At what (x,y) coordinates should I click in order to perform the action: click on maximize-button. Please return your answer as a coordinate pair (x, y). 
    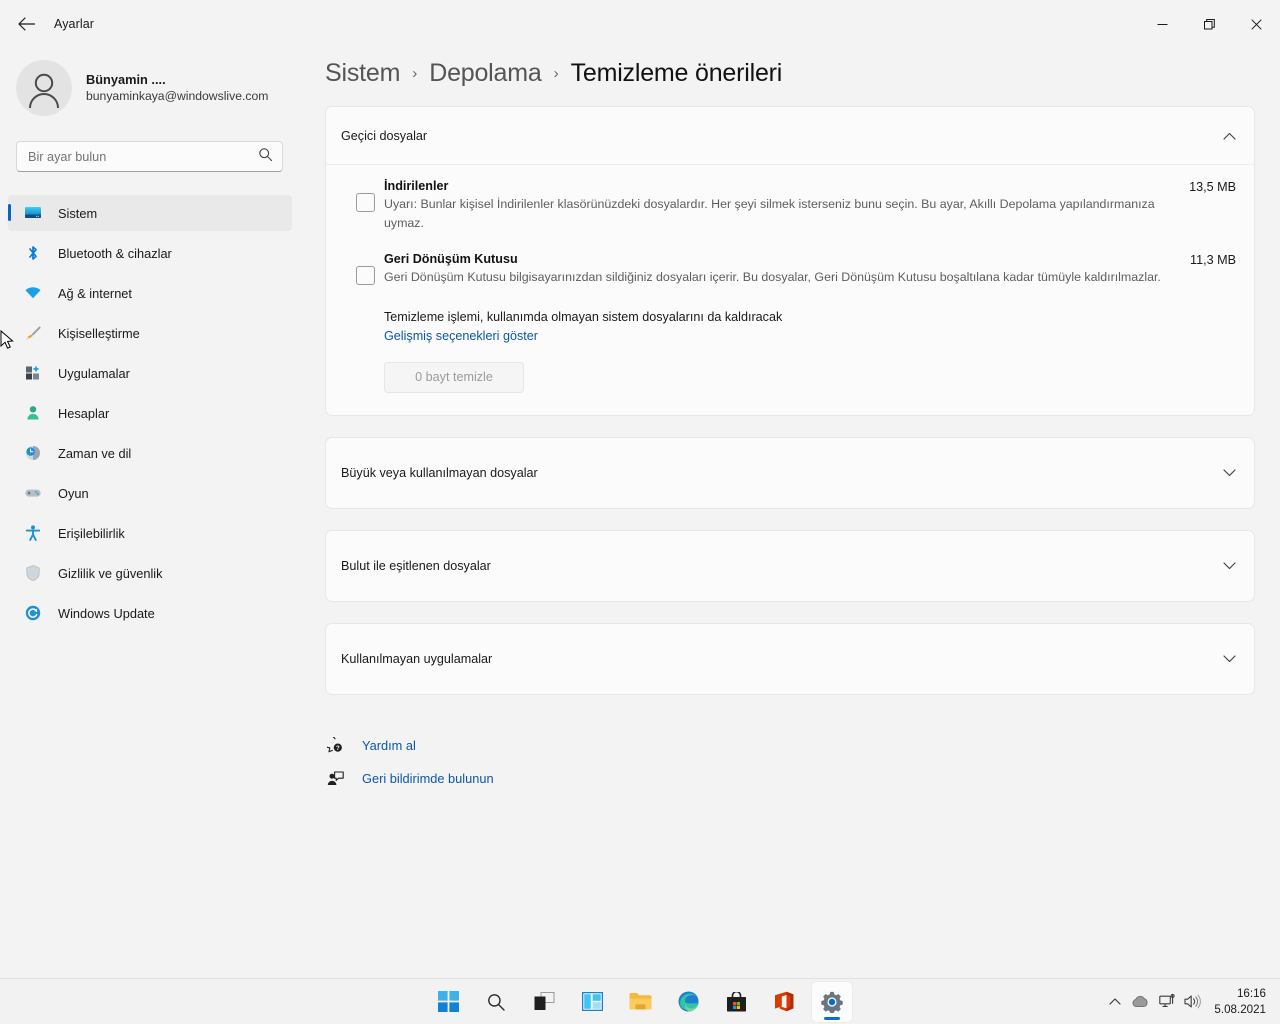
    Looking at the image, I should click on (1209, 24).